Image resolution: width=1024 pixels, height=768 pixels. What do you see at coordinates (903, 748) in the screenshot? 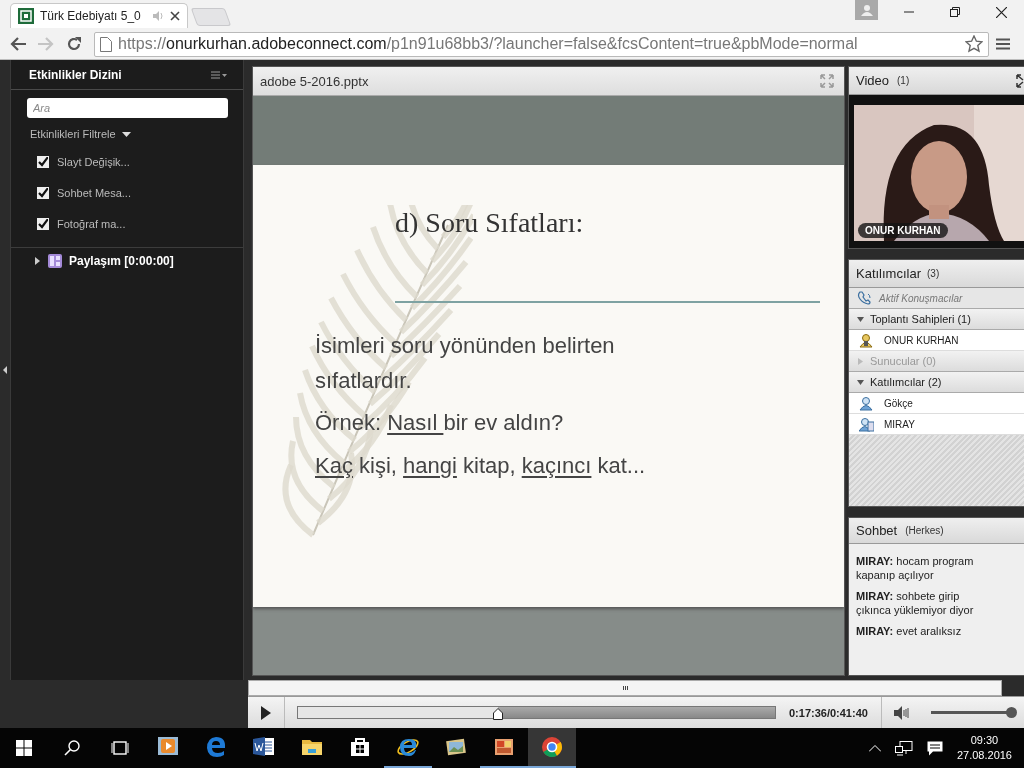
I see `network-icon` at bounding box center [903, 748].